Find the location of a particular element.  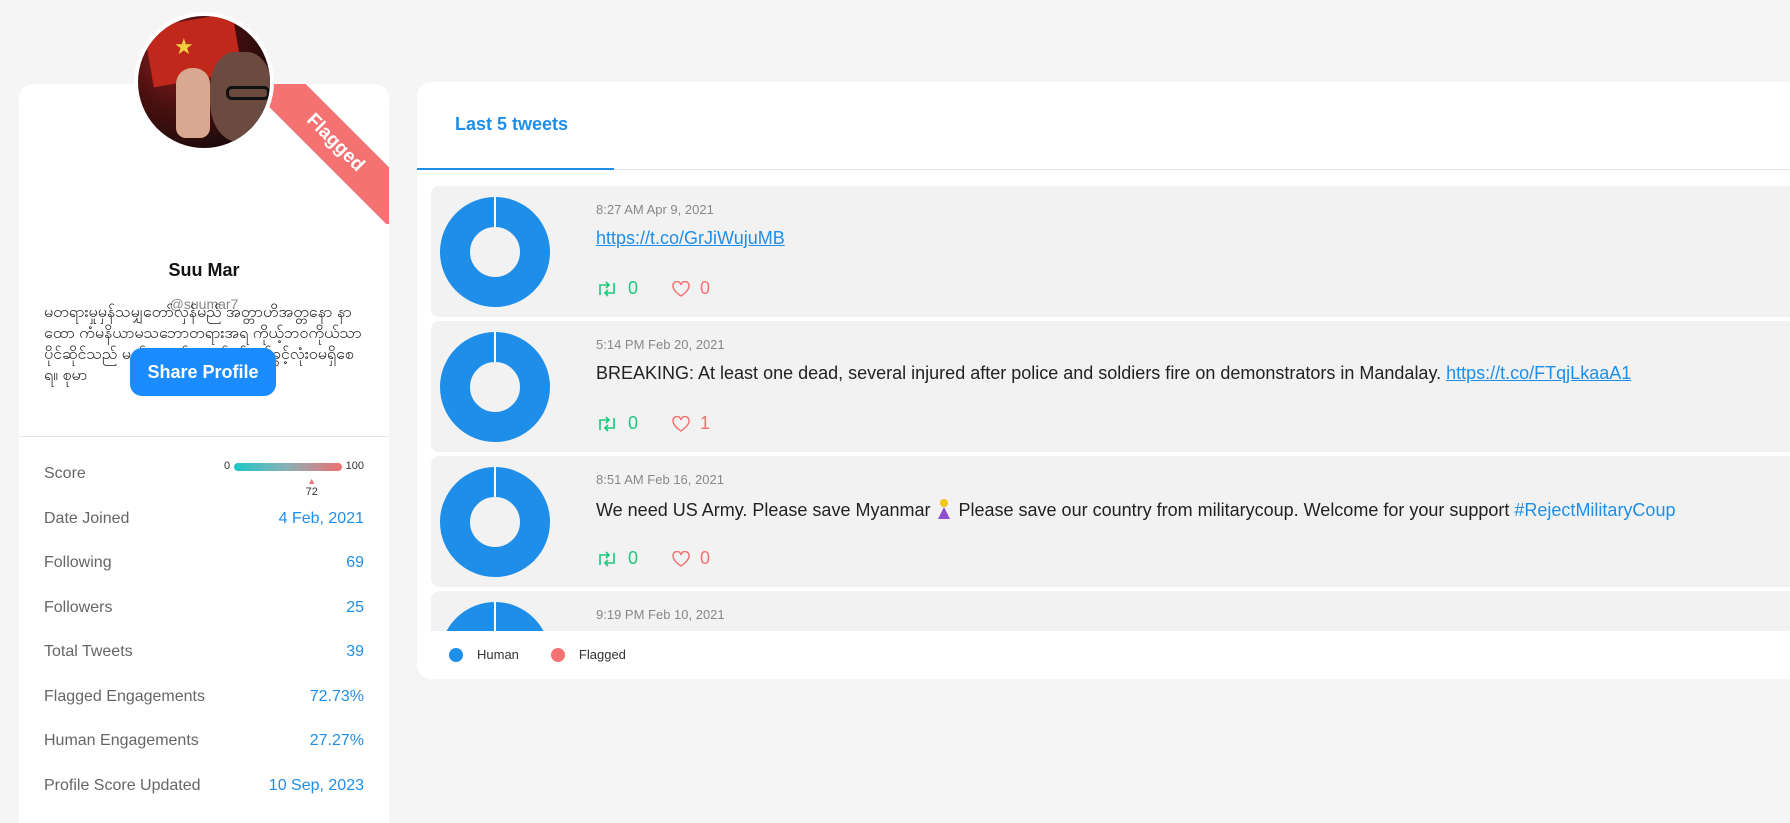

tweet-card: 9:19 PM Feb 10, 2021 is located at coordinates (1110, 611).